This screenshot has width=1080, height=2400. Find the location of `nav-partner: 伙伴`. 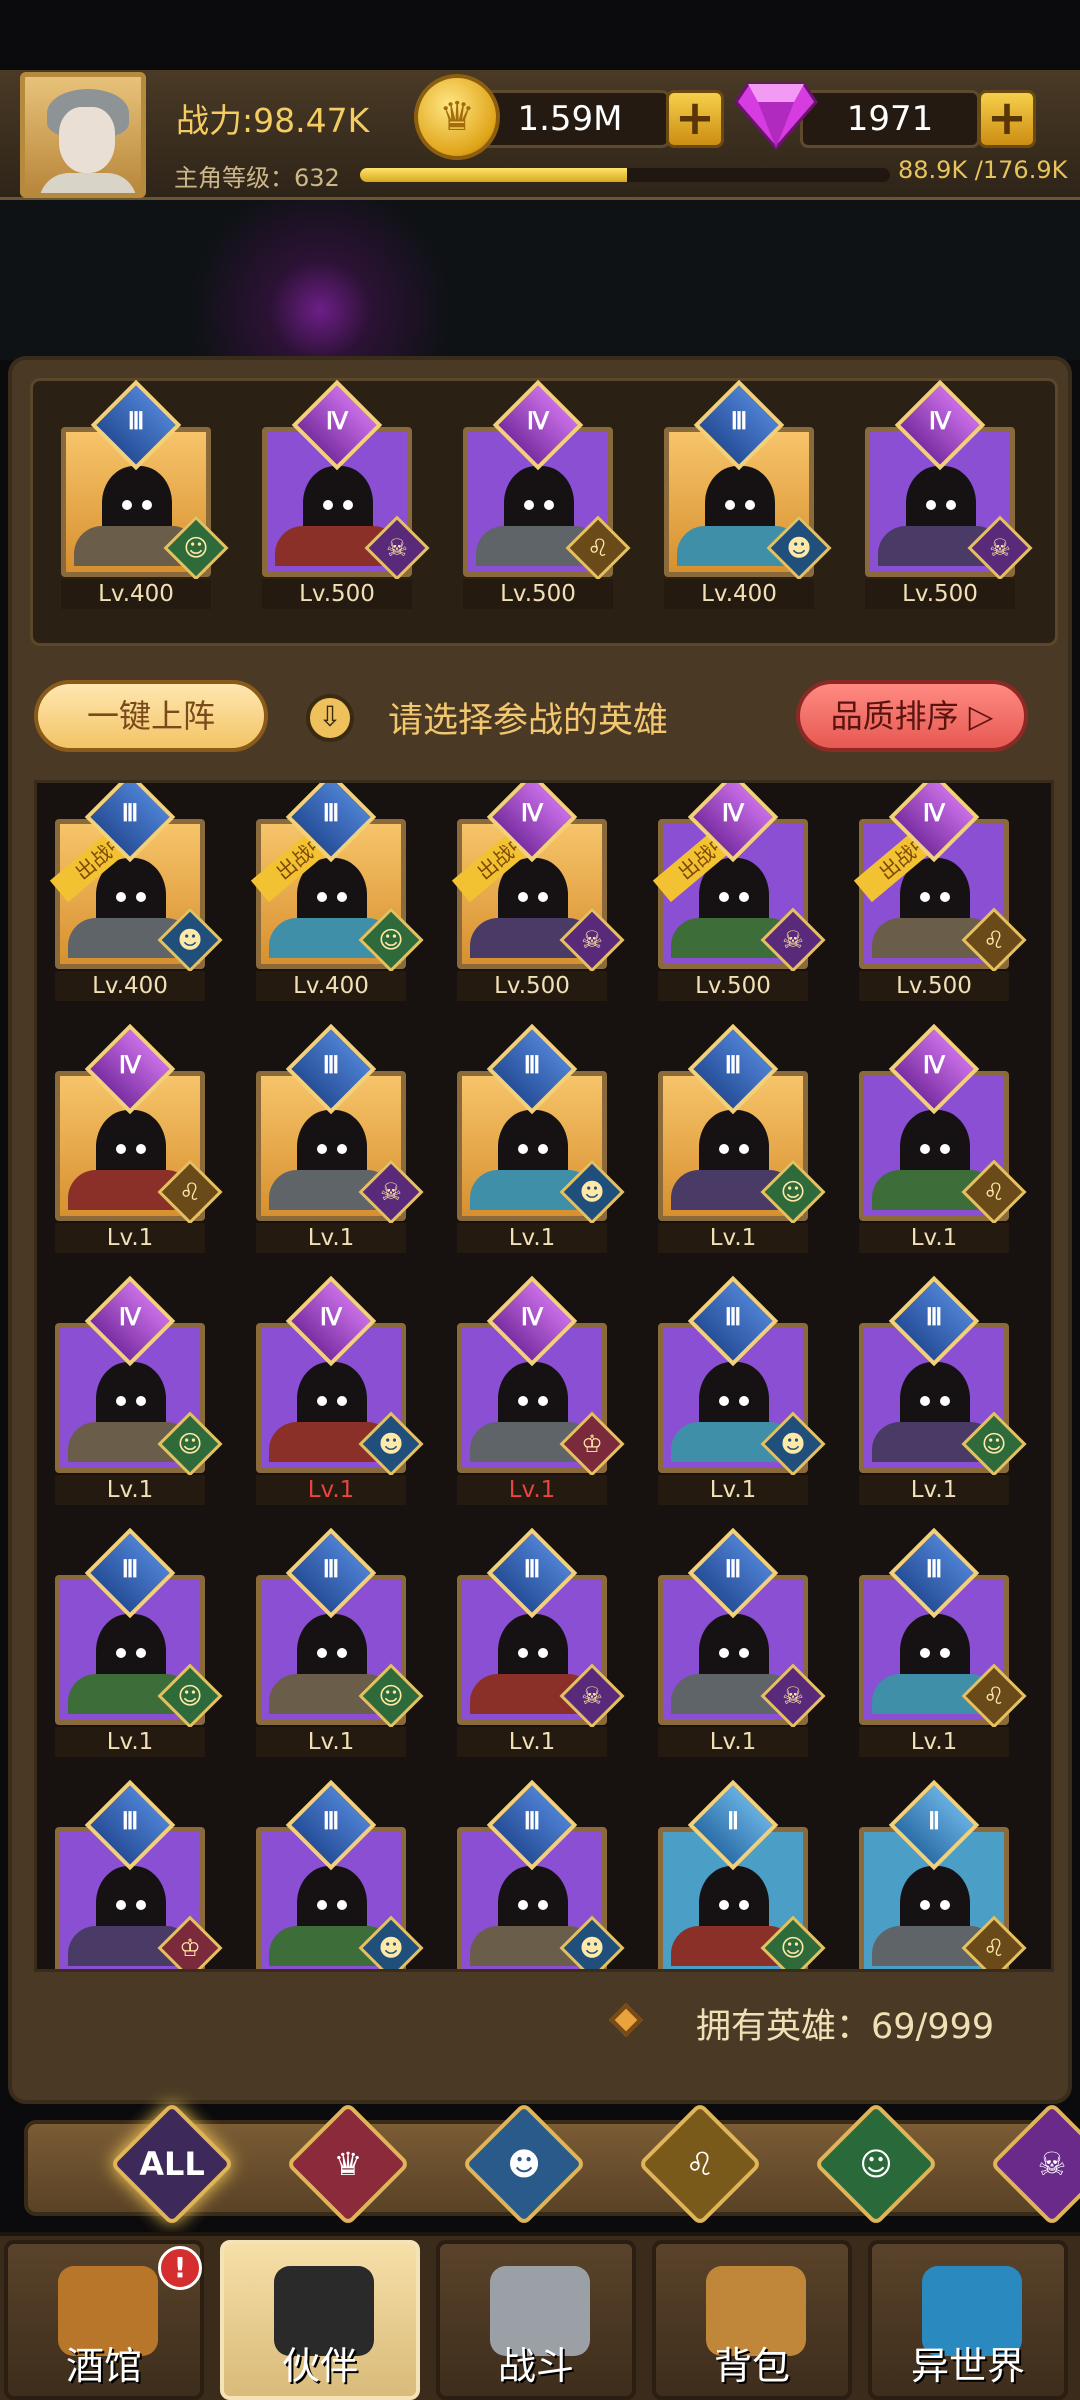

nav-partner: 伙伴 is located at coordinates (320, 2320).